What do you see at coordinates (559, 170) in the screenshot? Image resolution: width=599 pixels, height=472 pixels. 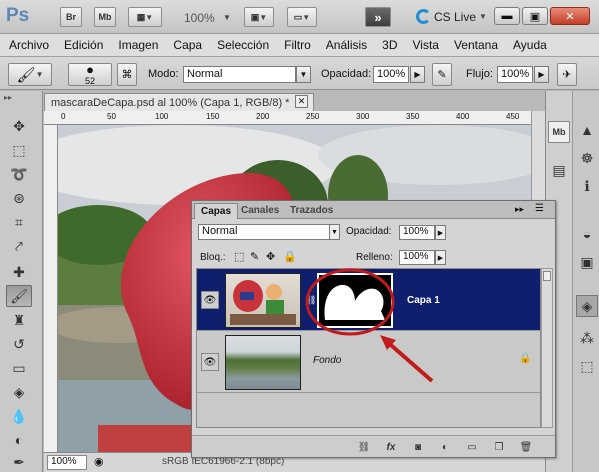 I see `history-panel-icon: ▤` at bounding box center [559, 170].